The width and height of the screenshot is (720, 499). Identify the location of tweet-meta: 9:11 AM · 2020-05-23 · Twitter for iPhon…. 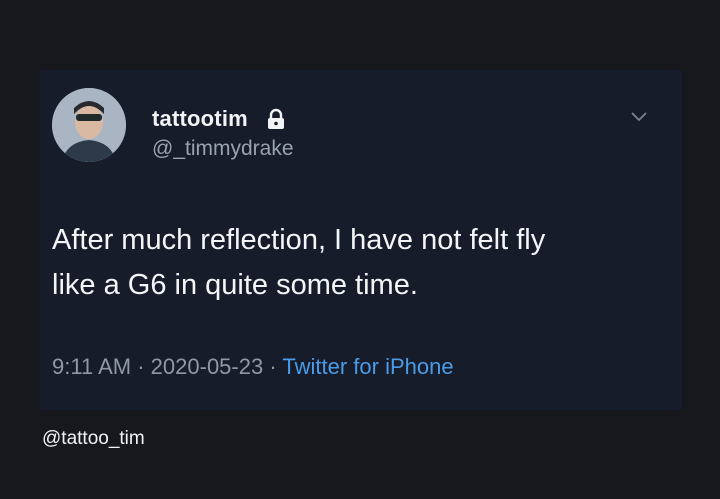
(253, 367).